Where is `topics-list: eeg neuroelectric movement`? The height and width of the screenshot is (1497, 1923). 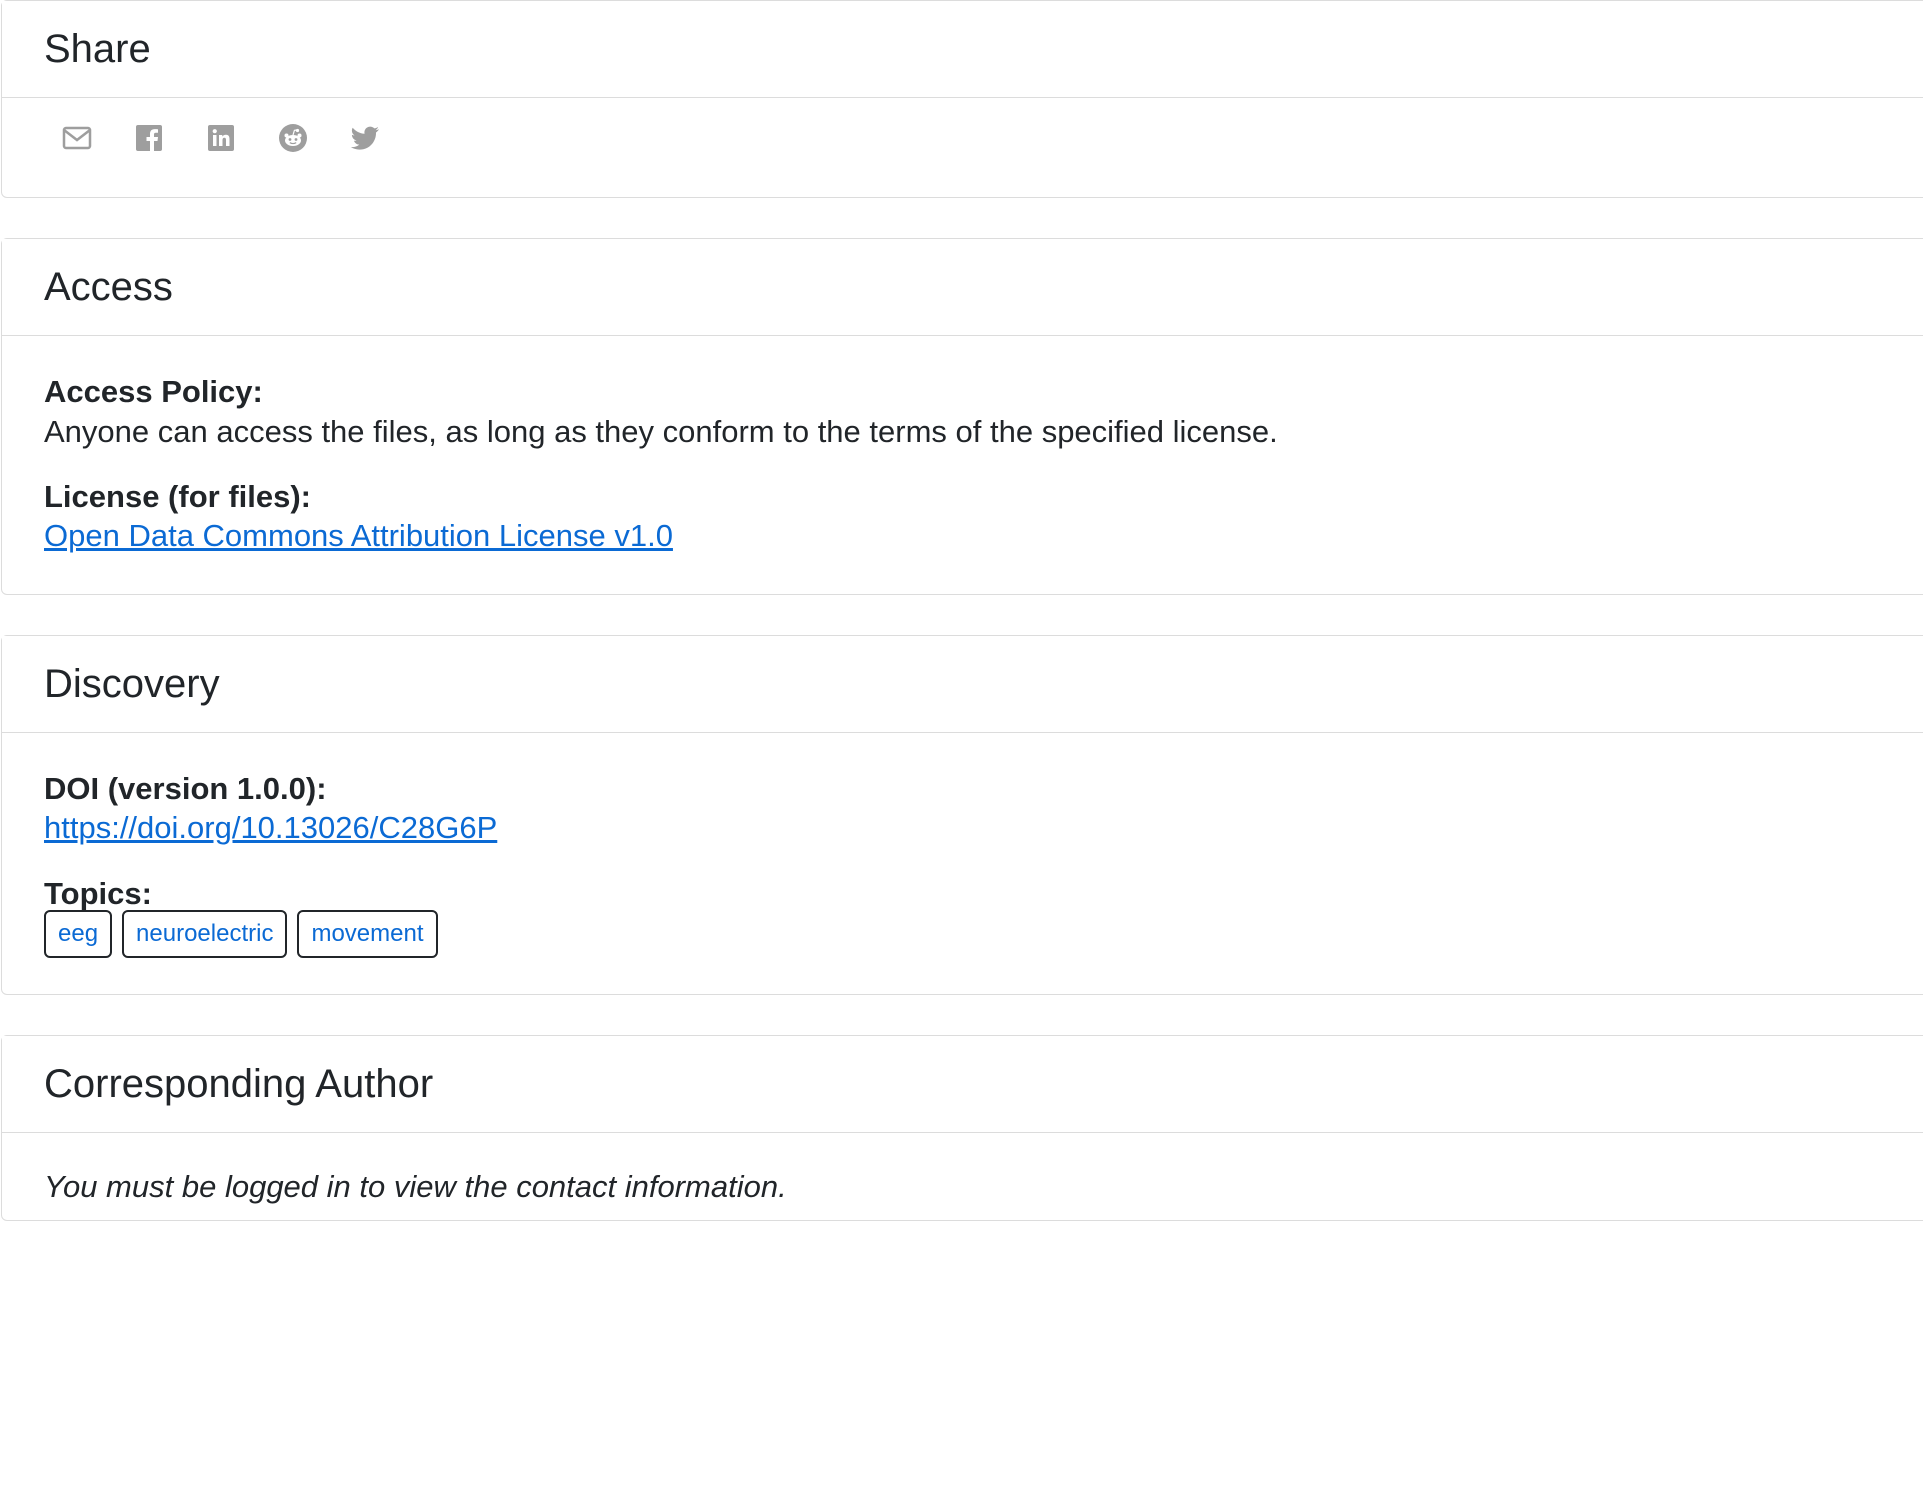 topics-list: eeg neuroelectric movement is located at coordinates (241, 934).